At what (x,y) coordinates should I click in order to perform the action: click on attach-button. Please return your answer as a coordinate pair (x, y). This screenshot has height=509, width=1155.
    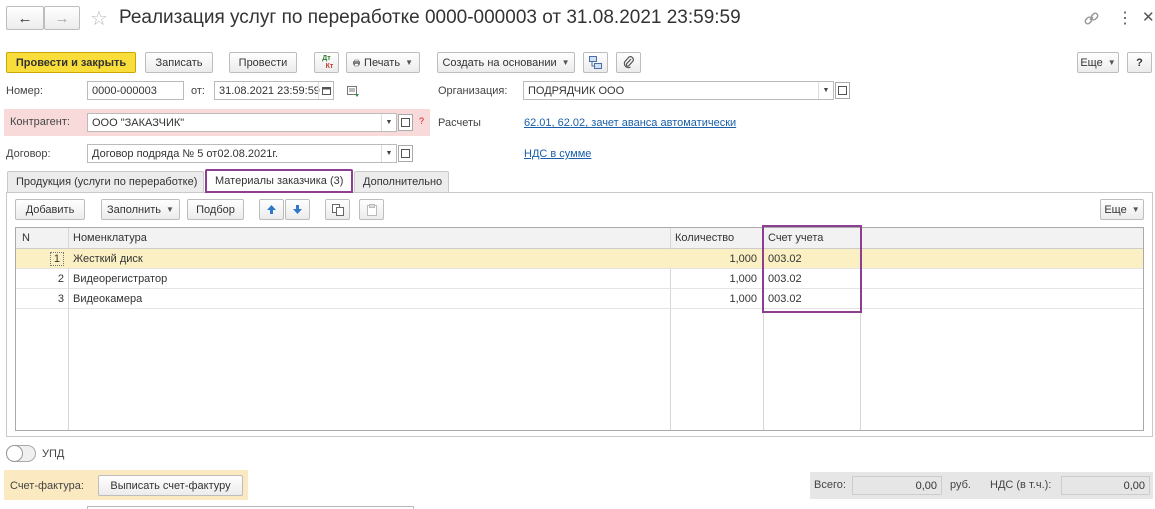
    Looking at the image, I should click on (628, 62).